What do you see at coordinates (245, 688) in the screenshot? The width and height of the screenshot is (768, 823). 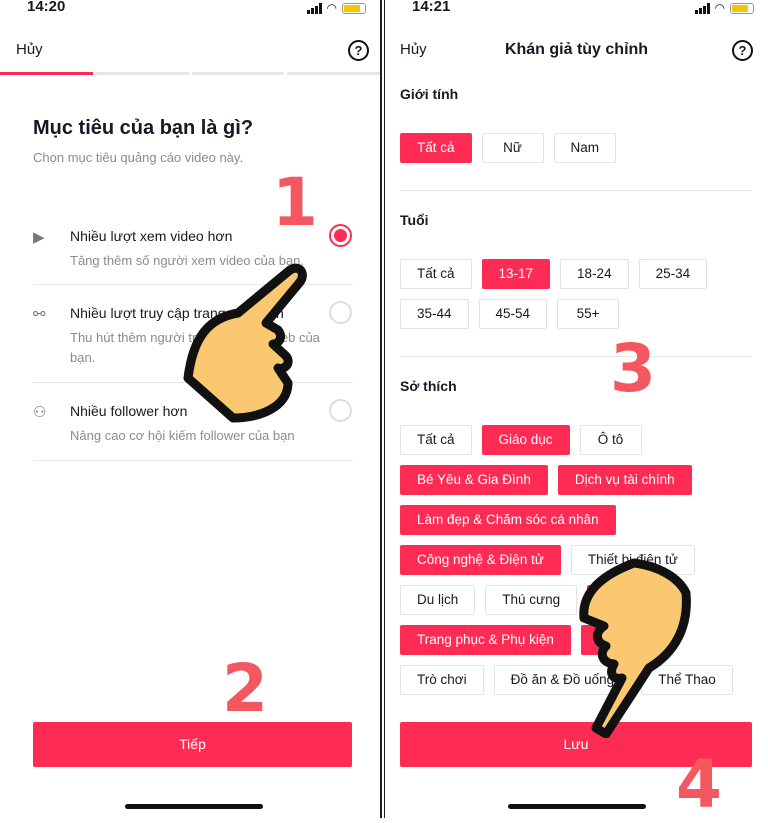 I see `annotation-2: 2` at bounding box center [245, 688].